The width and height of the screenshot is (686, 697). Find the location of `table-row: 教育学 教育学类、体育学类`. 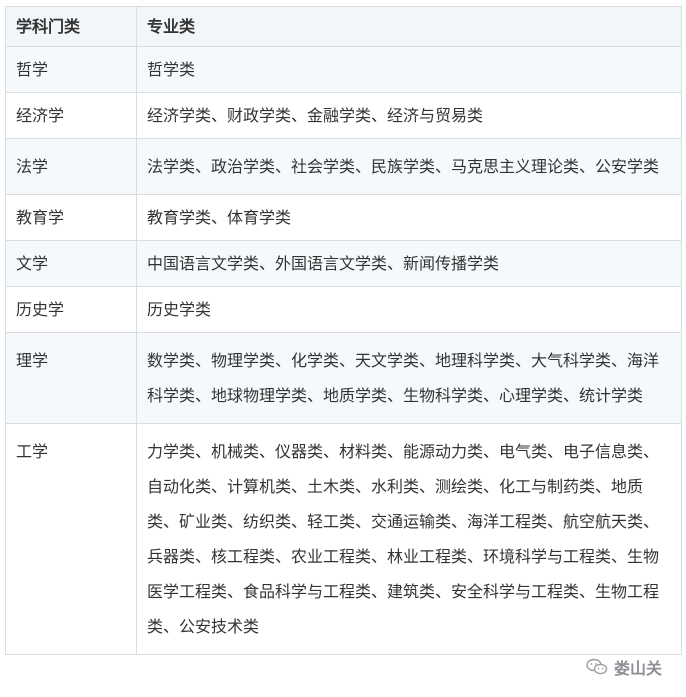

table-row: 教育学 教育学类、体育学类 is located at coordinates (343, 217).